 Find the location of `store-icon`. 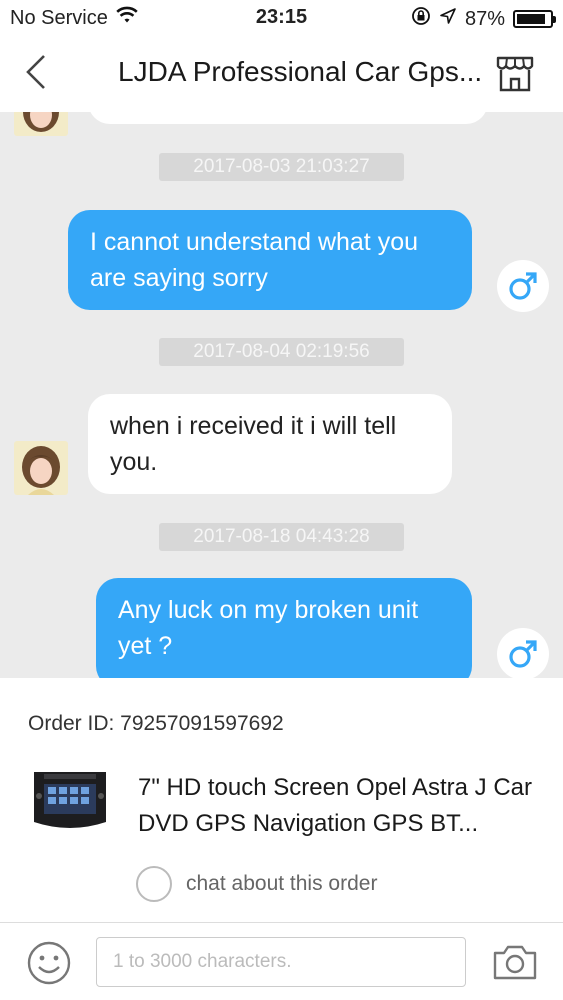

store-icon is located at coordinates (515, 74).